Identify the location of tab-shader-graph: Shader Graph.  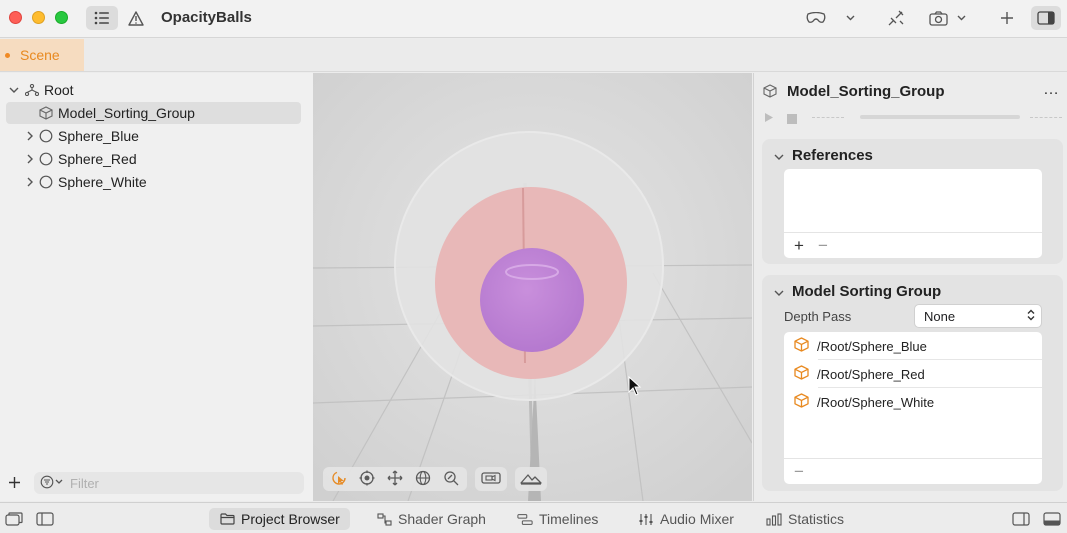
(431, 519).